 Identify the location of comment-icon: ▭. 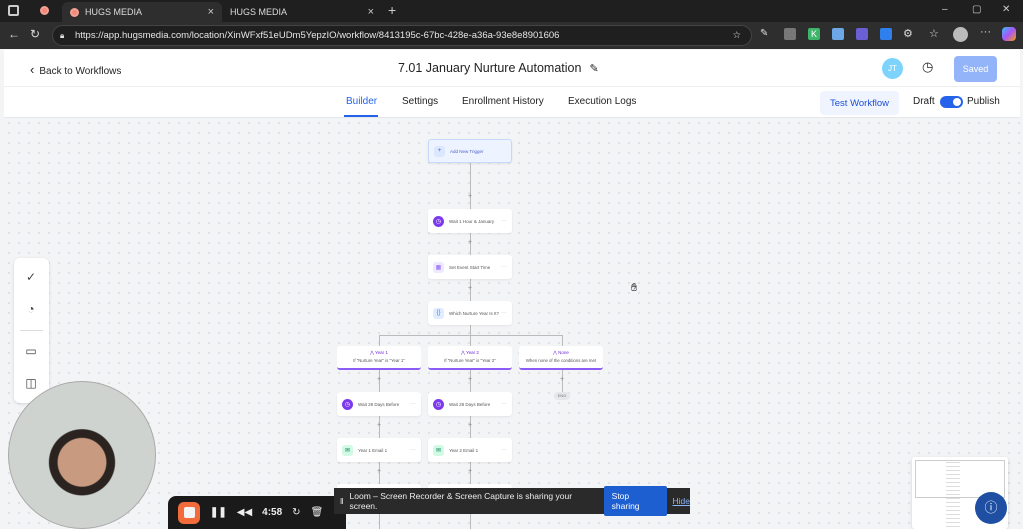
(31, 351).